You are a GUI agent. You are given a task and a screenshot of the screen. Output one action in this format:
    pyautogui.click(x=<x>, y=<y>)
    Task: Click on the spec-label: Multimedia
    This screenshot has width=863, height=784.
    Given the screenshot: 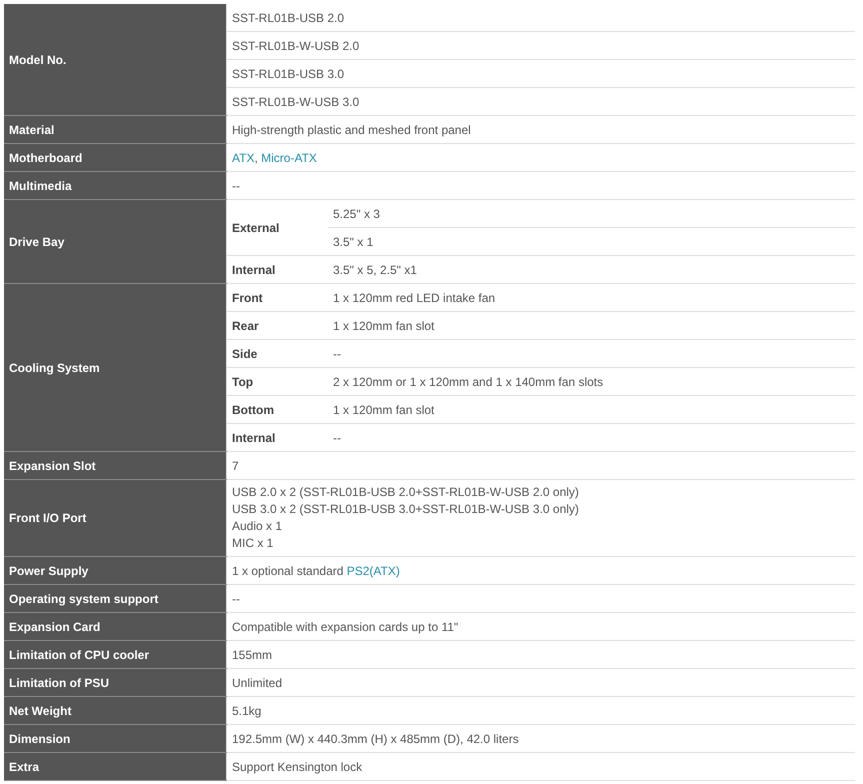 What is the action you would take?
    pyautogui.click(x=40, y=185)
    